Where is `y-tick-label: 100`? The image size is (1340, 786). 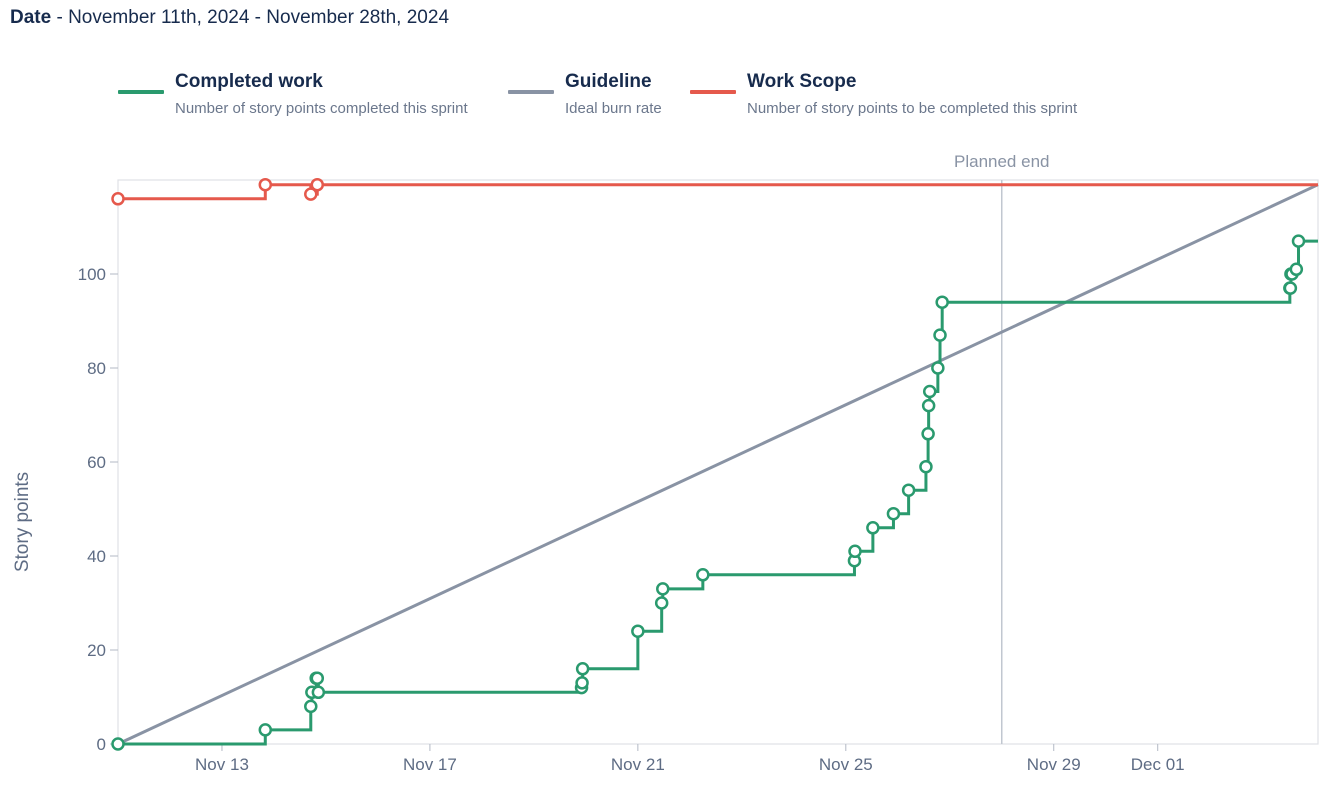 y-tick-label: 100 is located at coordinates (92, 274).